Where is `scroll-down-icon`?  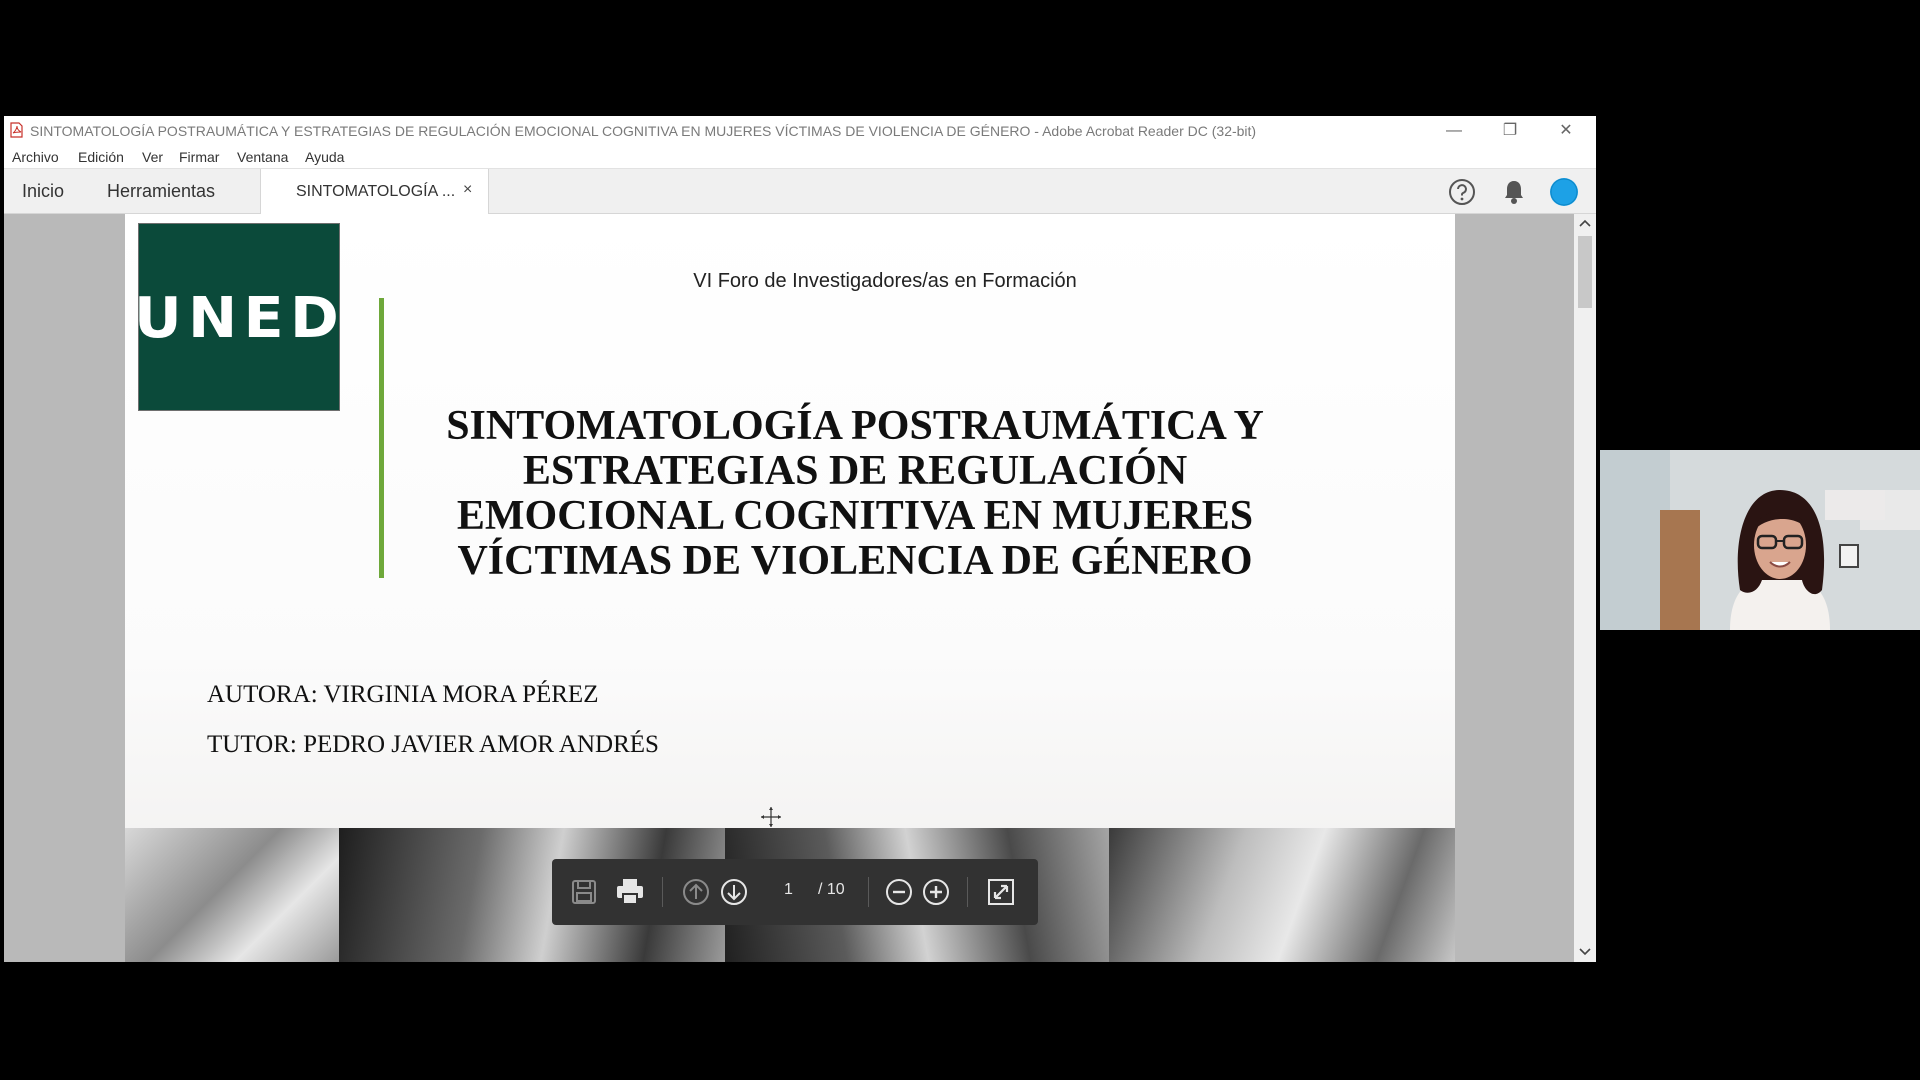 scroll-down-icon is located at coordinates (1585, 952).